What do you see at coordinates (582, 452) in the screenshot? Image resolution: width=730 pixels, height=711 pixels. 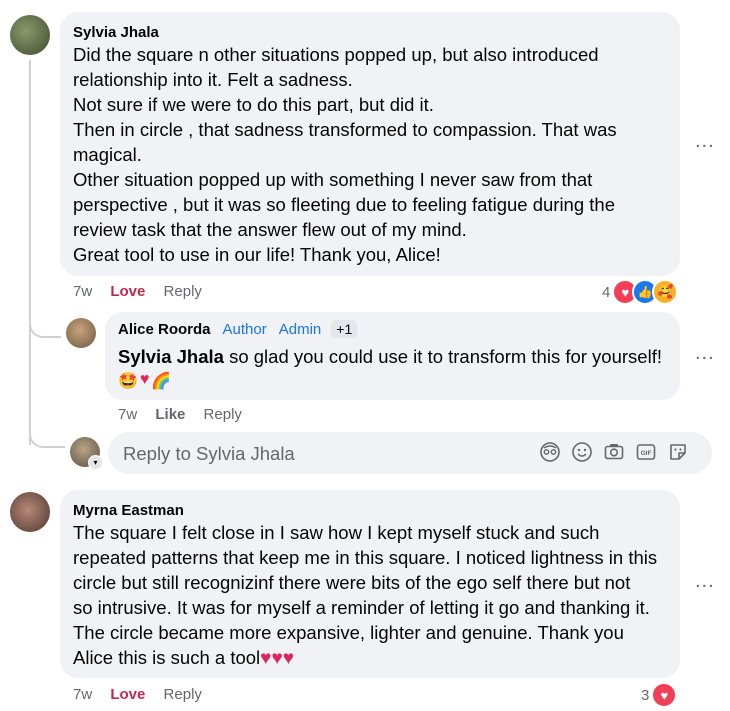 I see `emoji-icon` at bounding box center [582, 452].